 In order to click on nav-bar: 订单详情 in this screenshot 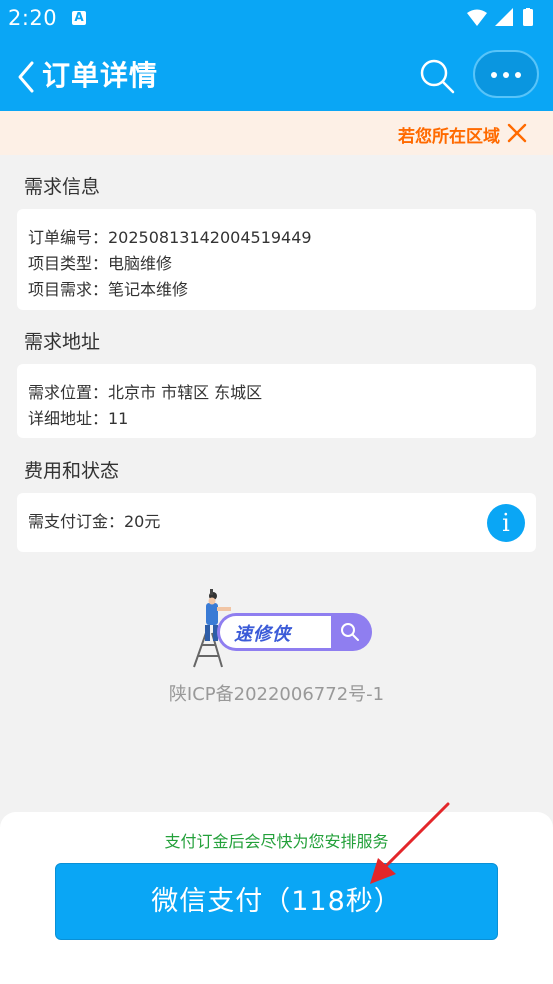, I will do `click(276, 75)`.